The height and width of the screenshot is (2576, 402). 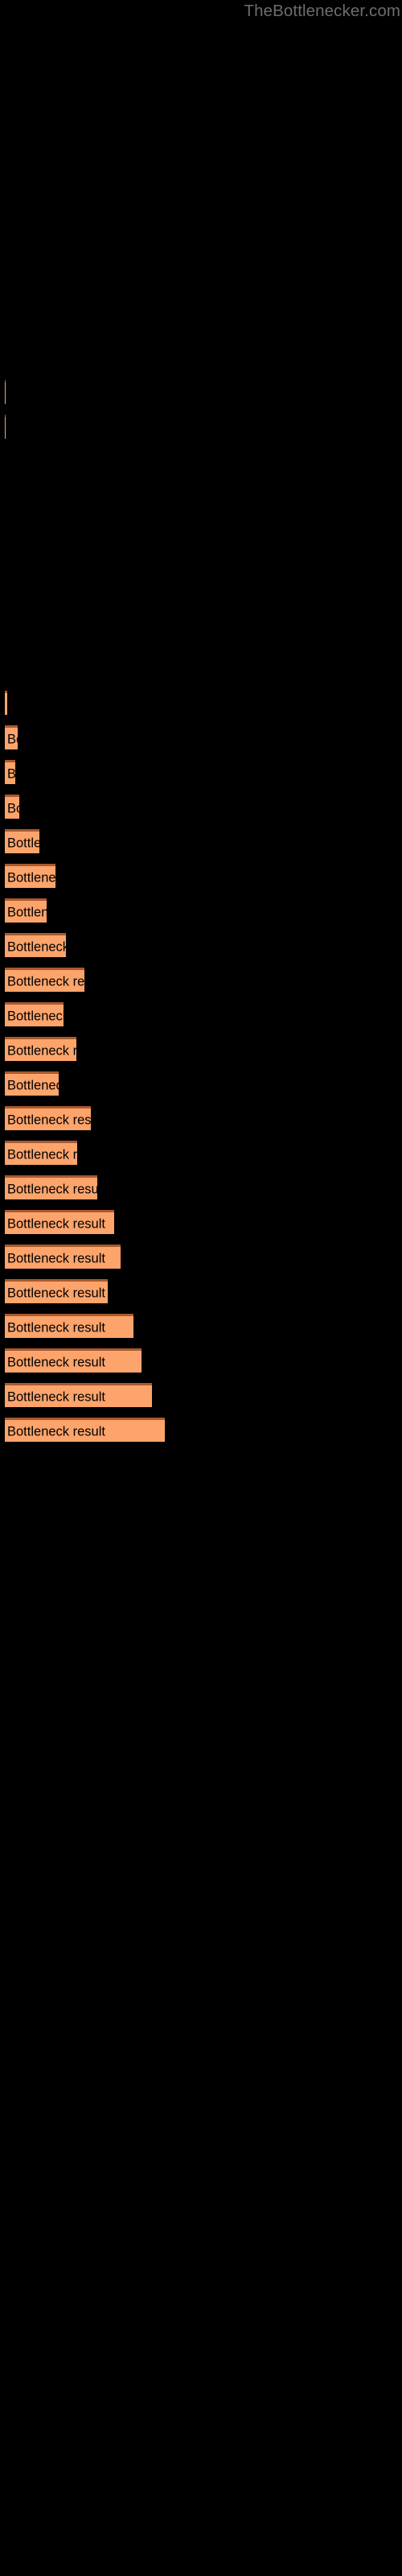 I want to click on site-watermark: TheBottlenecker.com, so click(x=322, y=11).